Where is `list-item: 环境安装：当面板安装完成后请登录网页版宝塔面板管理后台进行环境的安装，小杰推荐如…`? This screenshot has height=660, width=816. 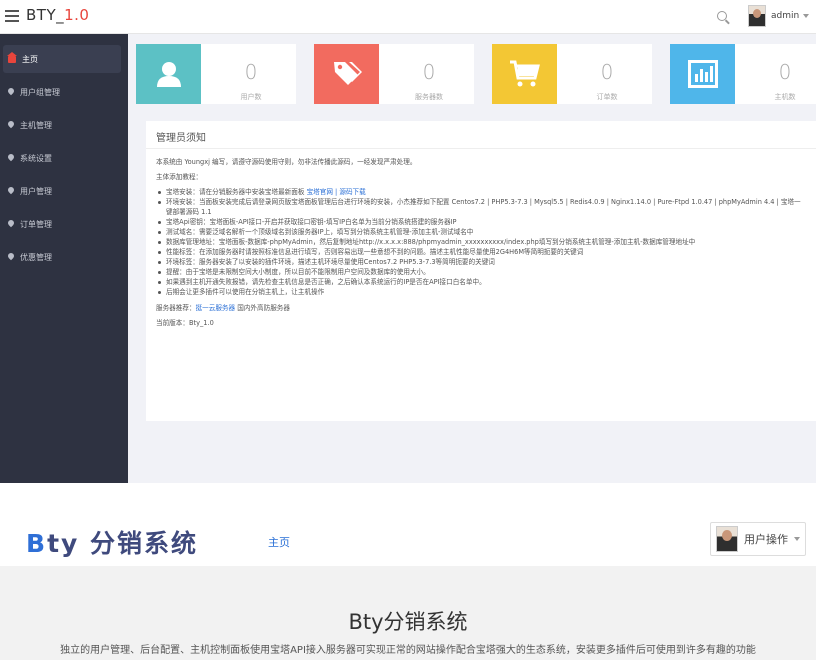 list-item: 环境安装：当面板安装完成后请登录网页版宝塔面板管理后台进行环境的安装，小杰推荐如… is located at coordinates (481, 207).